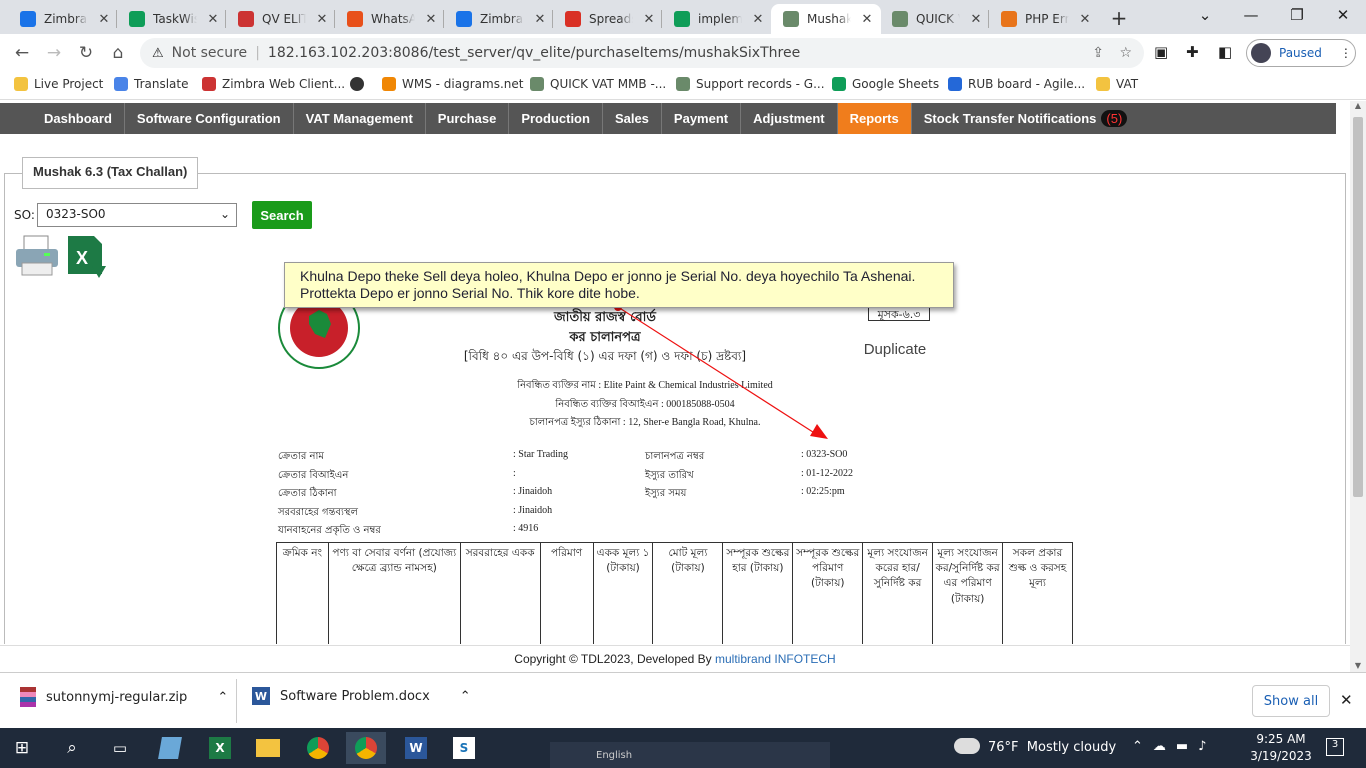  Describe the element at coordinates (360, 118) in the screenshot. I see `menu-item-vat-management: VAT Management` at that location.